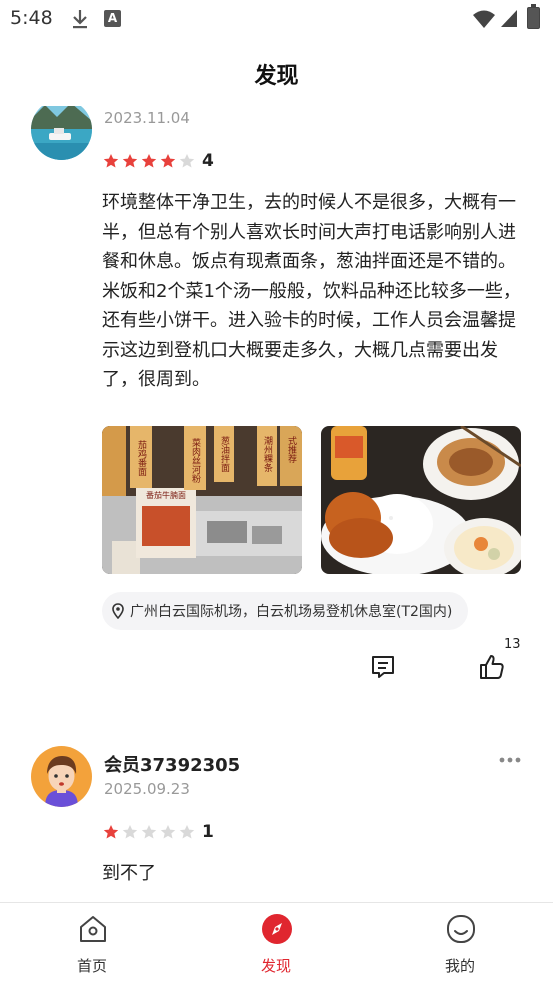 This screenshot has width=553, height=984. I want to click on location-text: 广州白云国际机场，白云机场易登机休息室(T2国内), so click(291, 612).